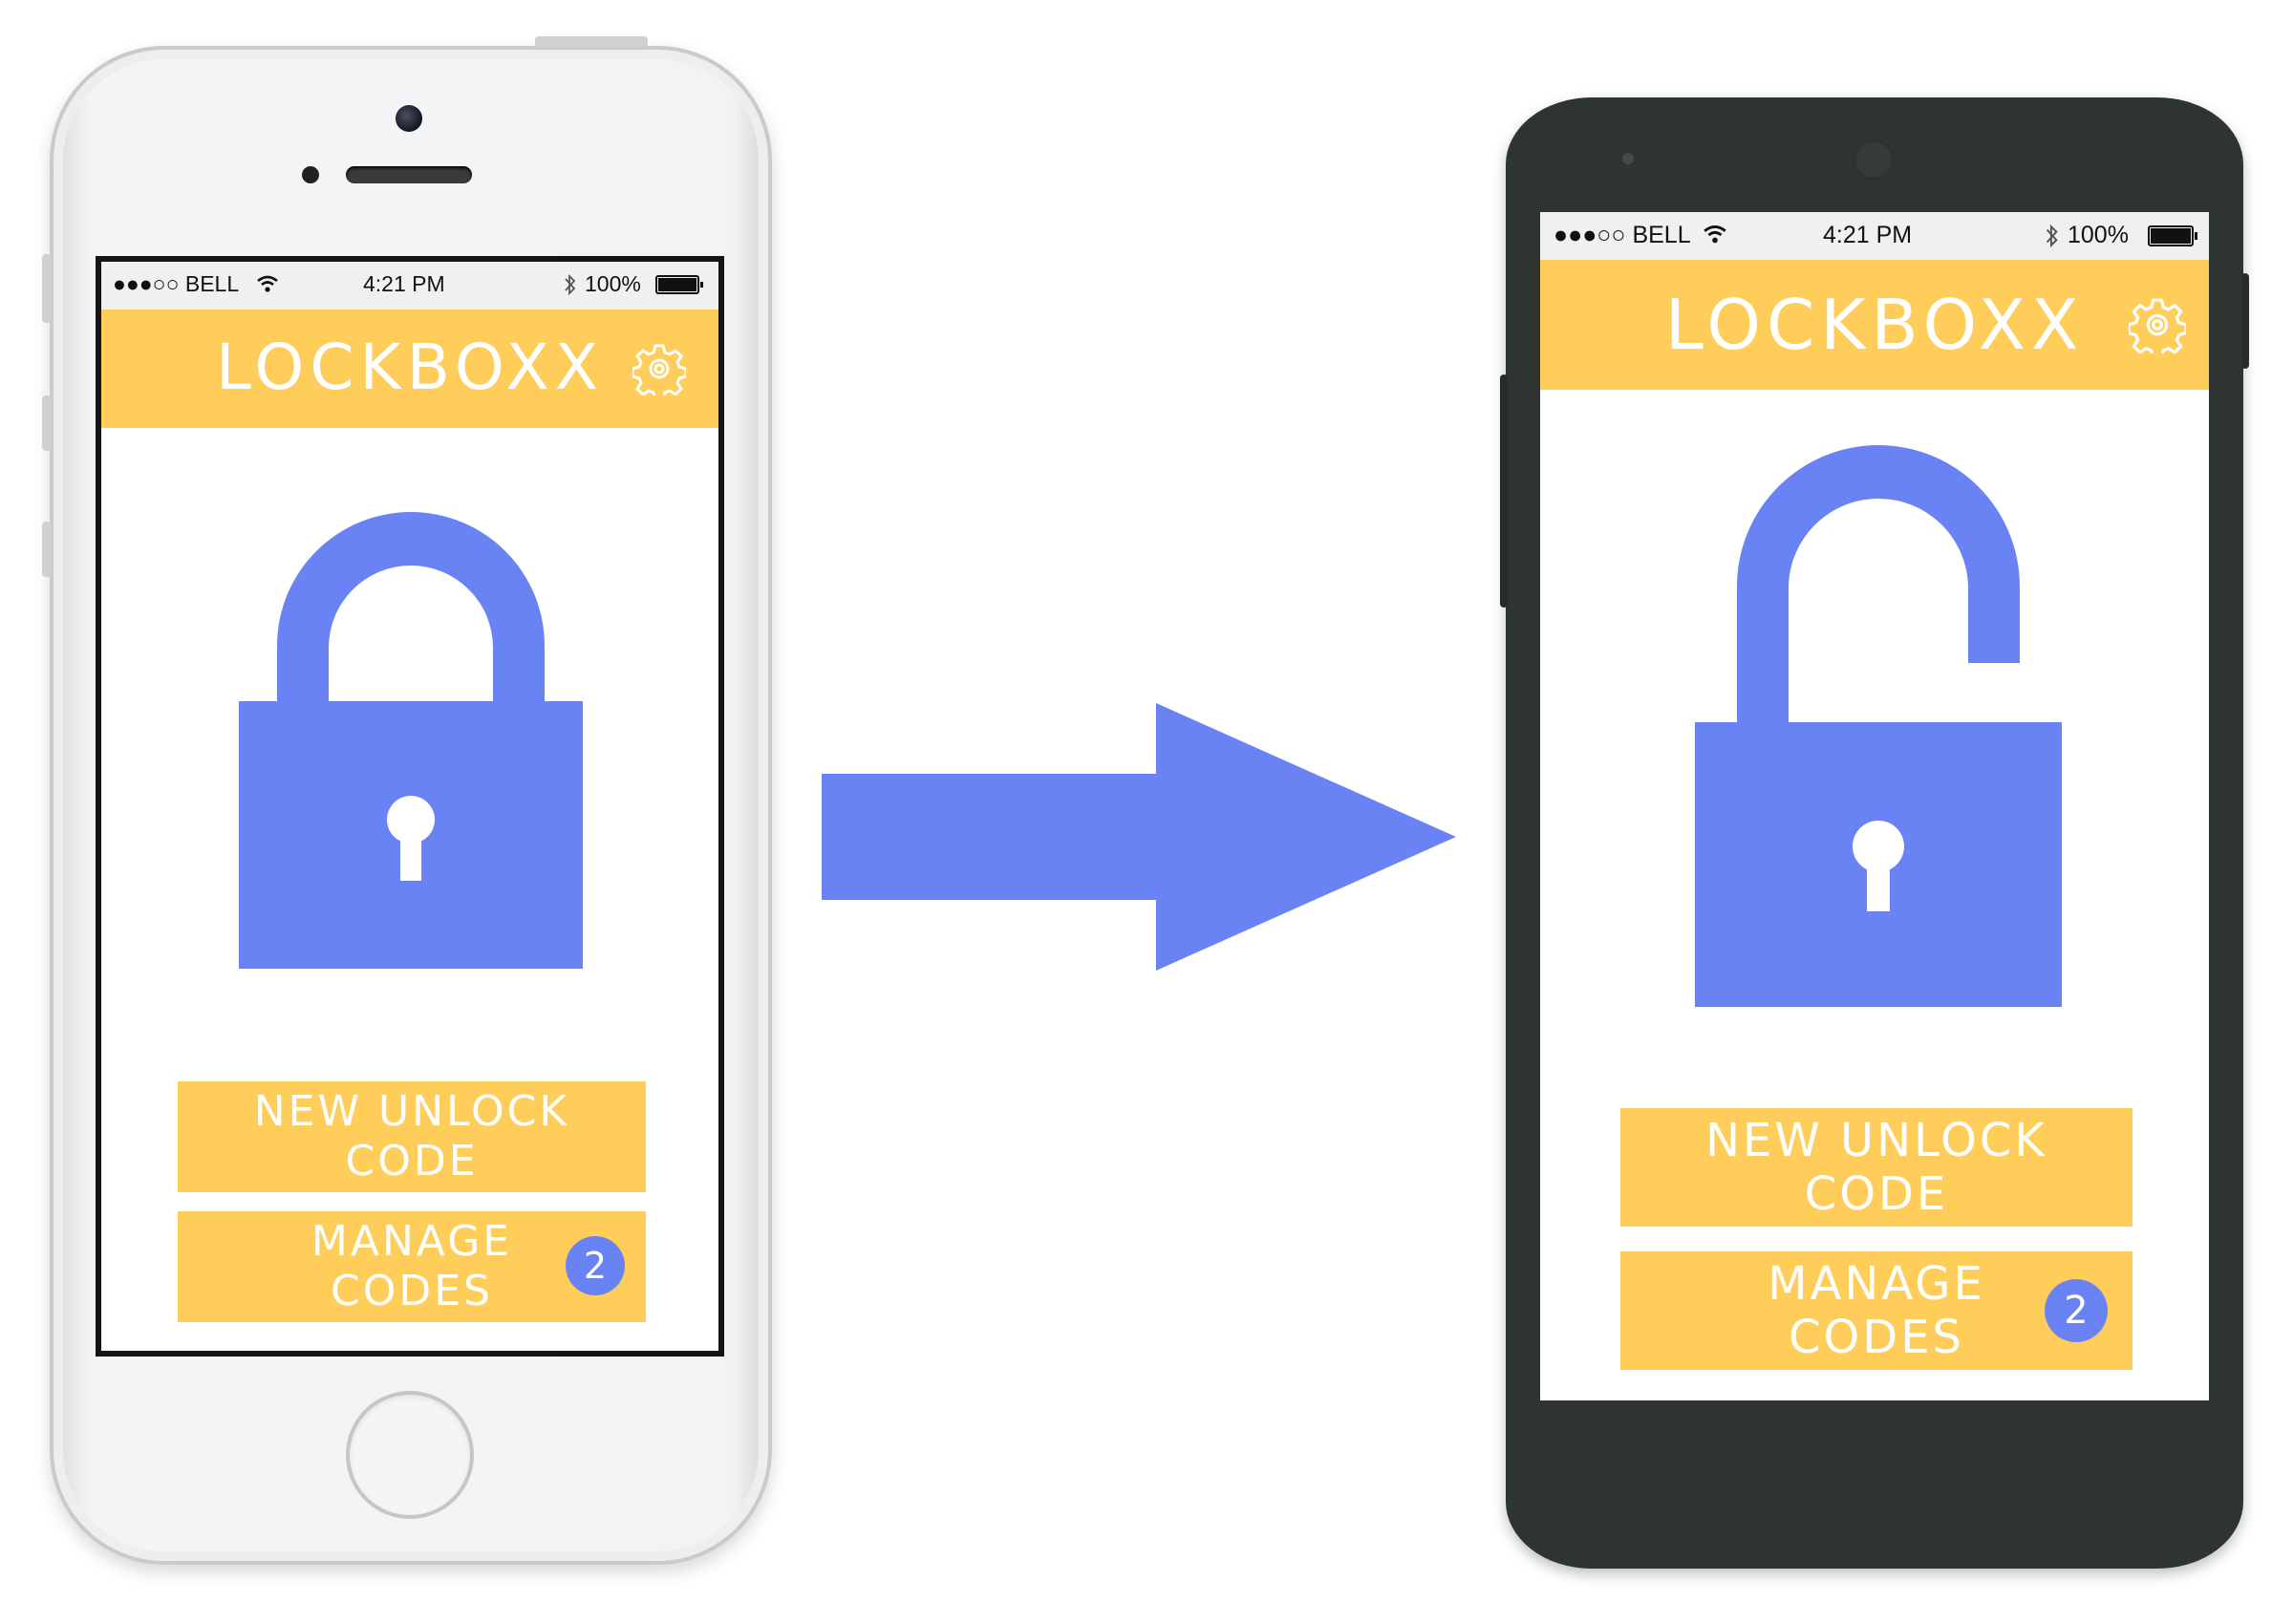 This screenshot has height=1624, width=2293. Describe the element at coordinates (1628, 159) in the screenshot. I see `android-sensor` at that location.